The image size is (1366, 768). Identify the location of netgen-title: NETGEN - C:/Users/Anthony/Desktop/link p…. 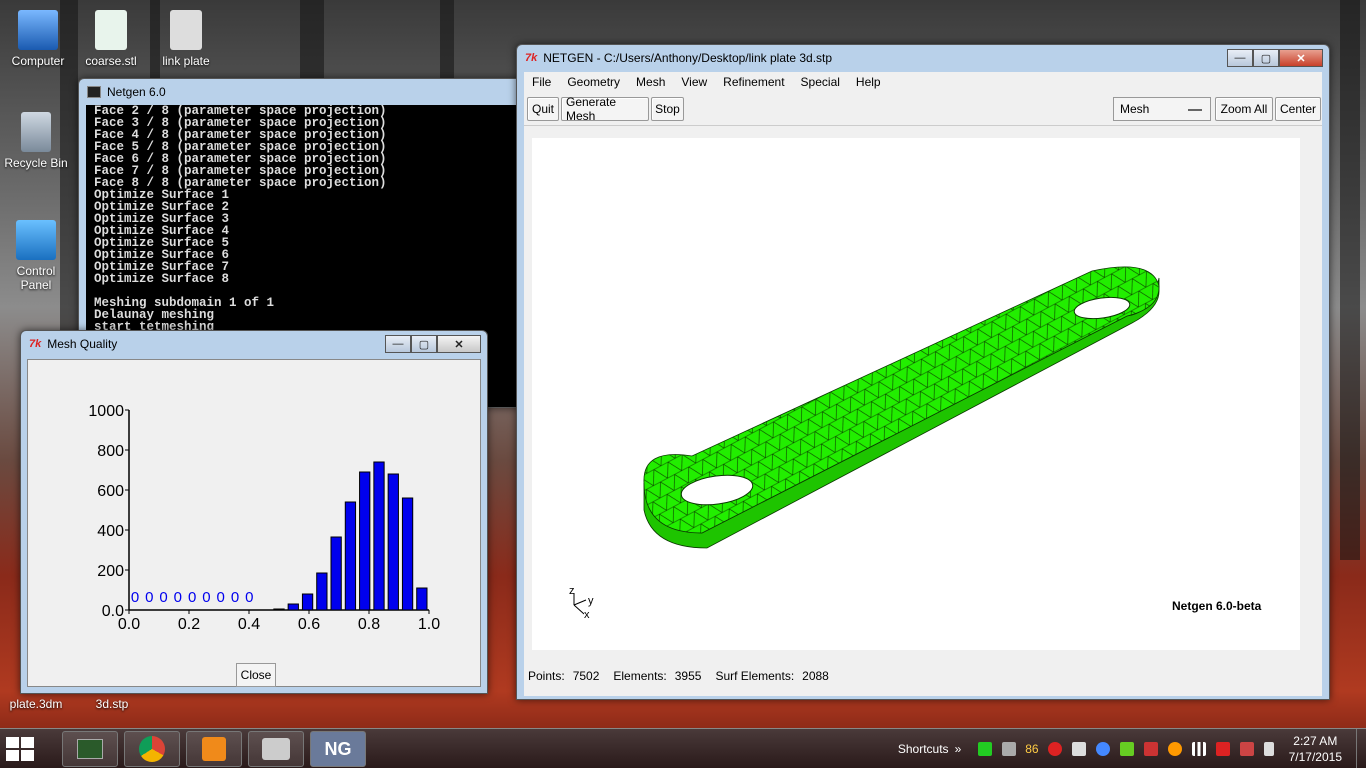
(688, 58).